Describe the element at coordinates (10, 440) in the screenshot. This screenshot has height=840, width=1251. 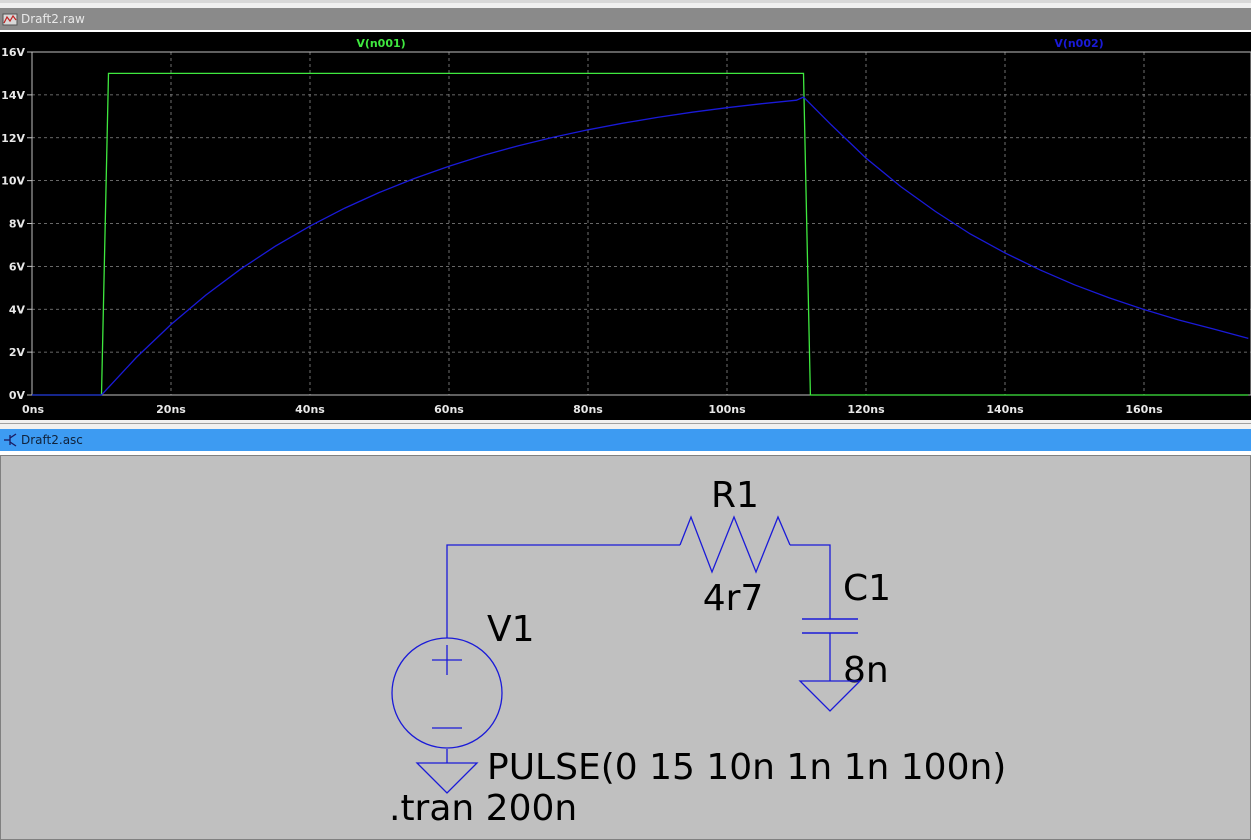
I see `schematic-icon` at that location.